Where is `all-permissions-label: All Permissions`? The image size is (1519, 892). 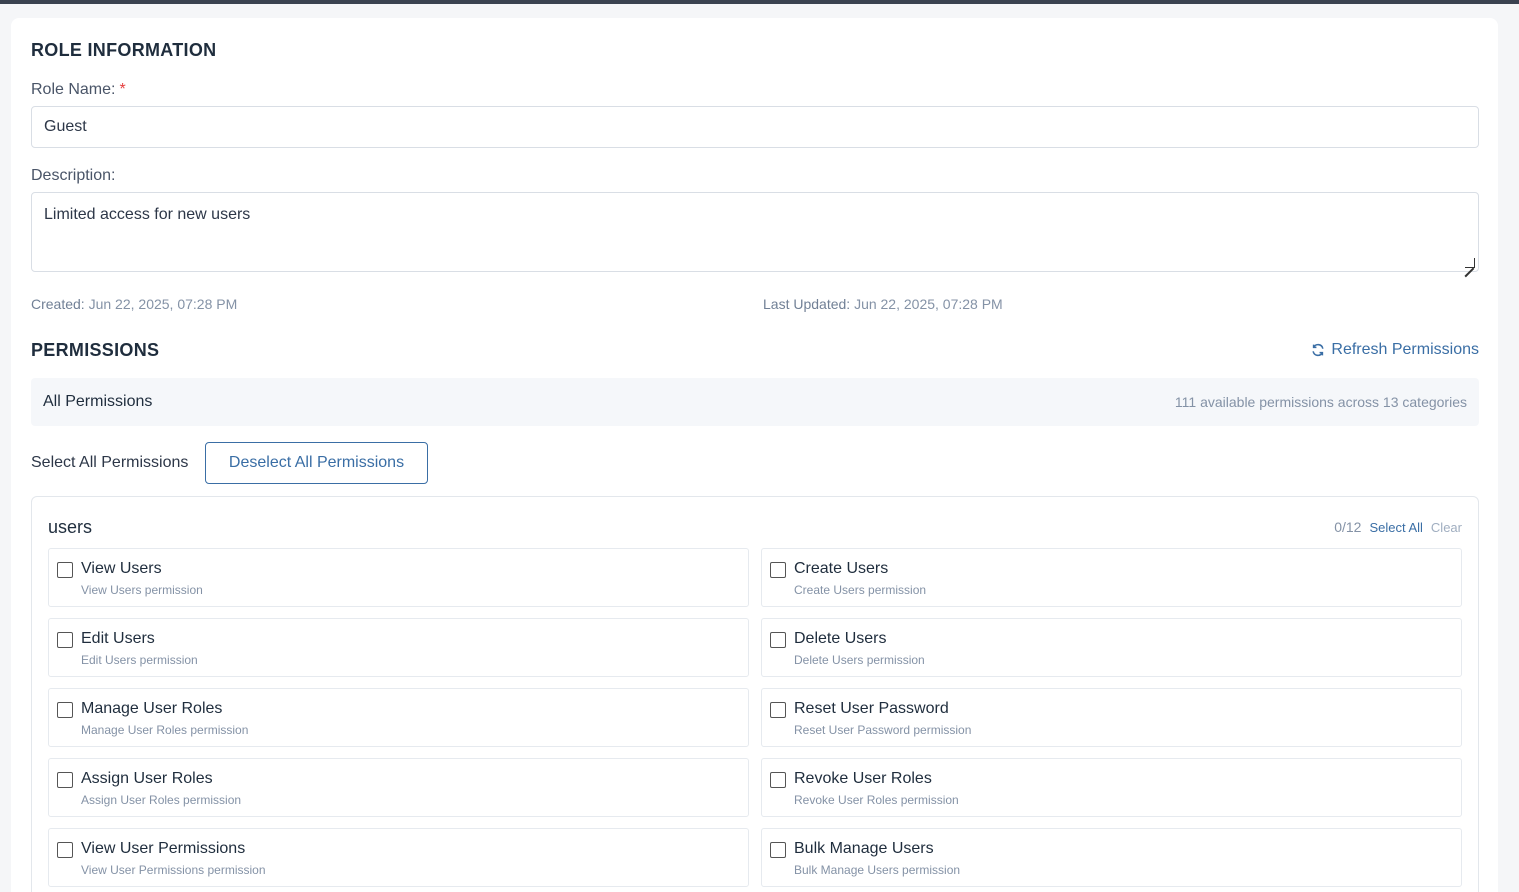
all-permissions-label: All Permissions is located at coordinates (98, 401).